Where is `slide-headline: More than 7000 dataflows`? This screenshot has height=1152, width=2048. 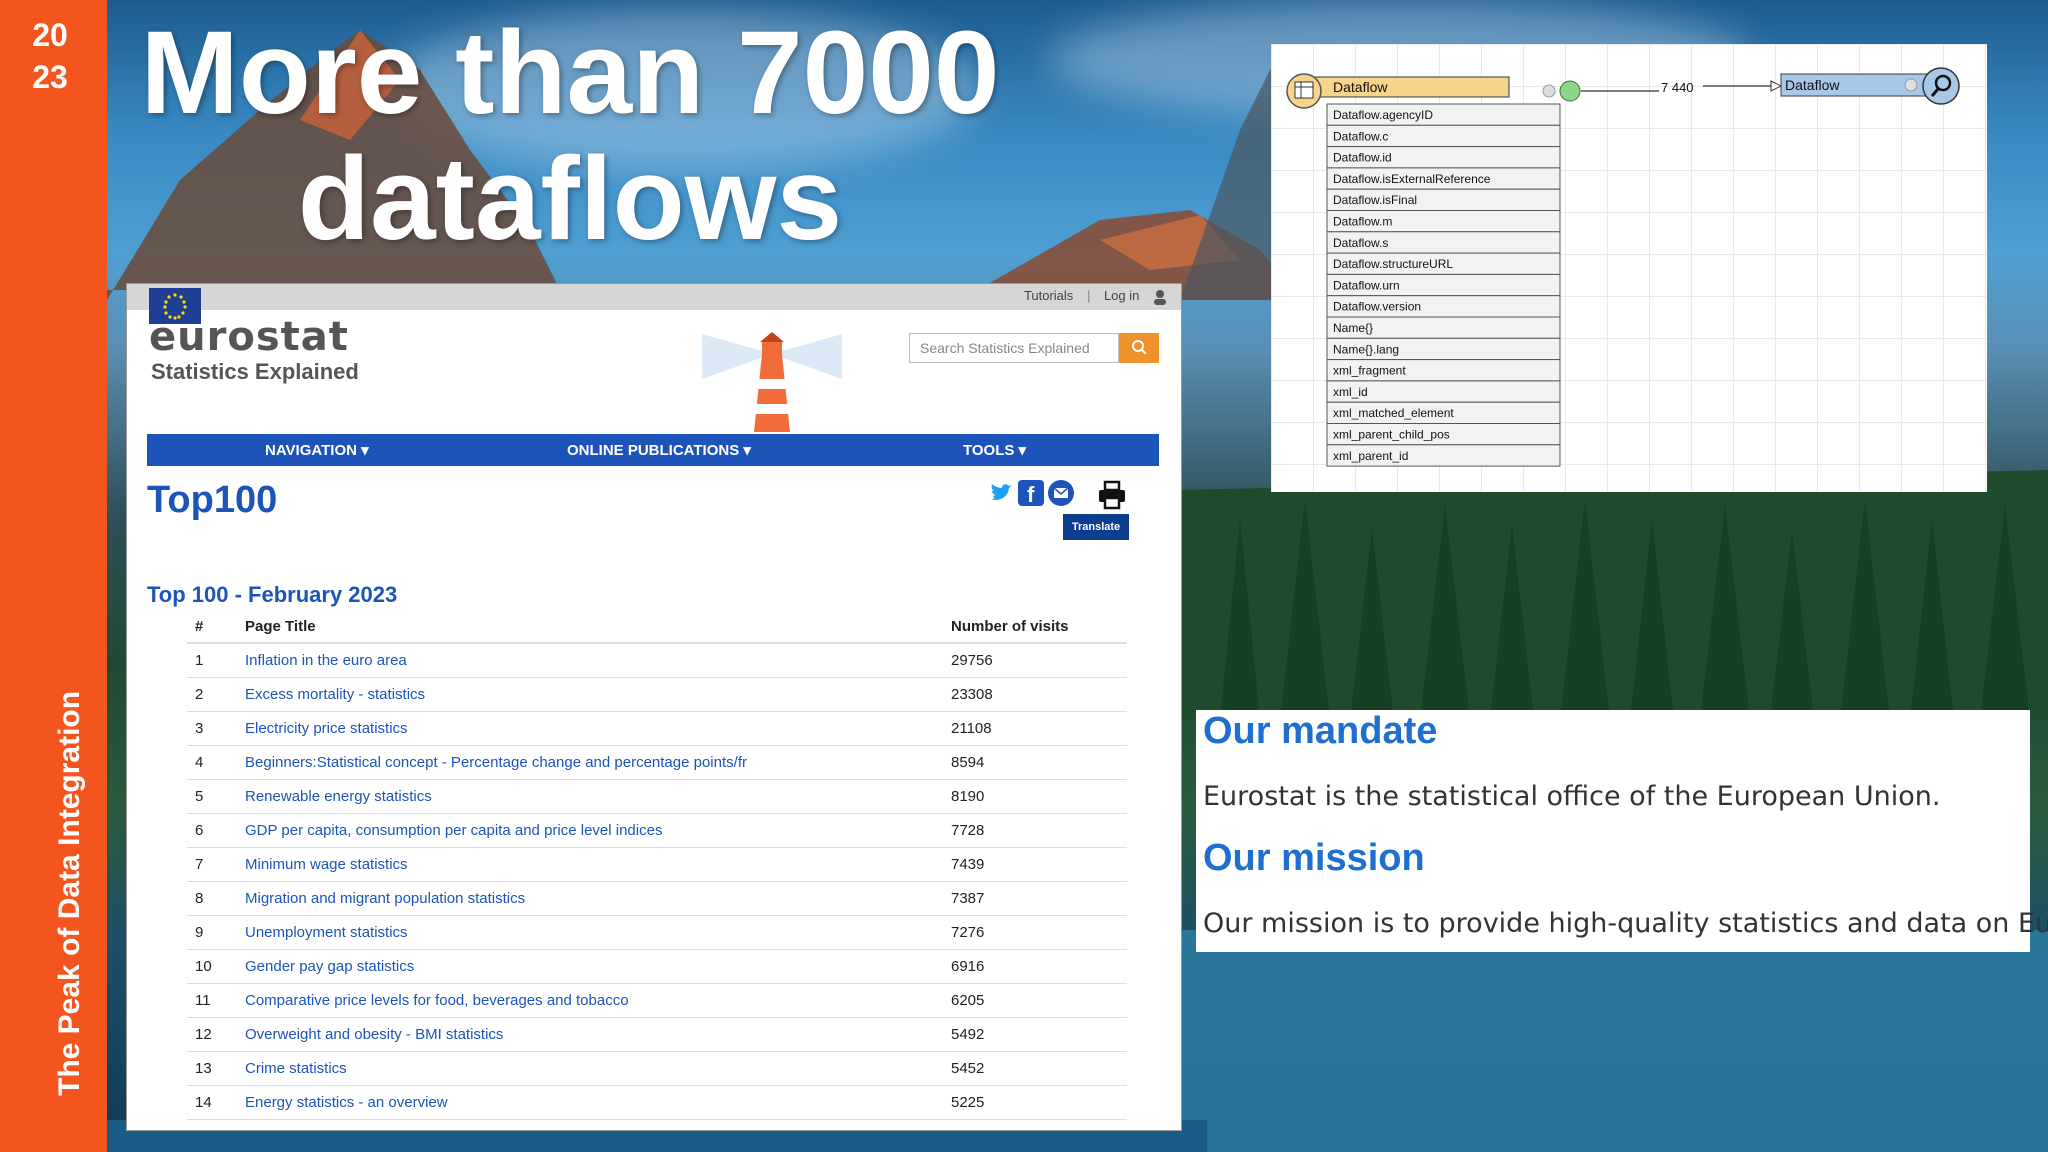
slide-headline: More than 7000 dataflows is located at coordinates (570, 136).